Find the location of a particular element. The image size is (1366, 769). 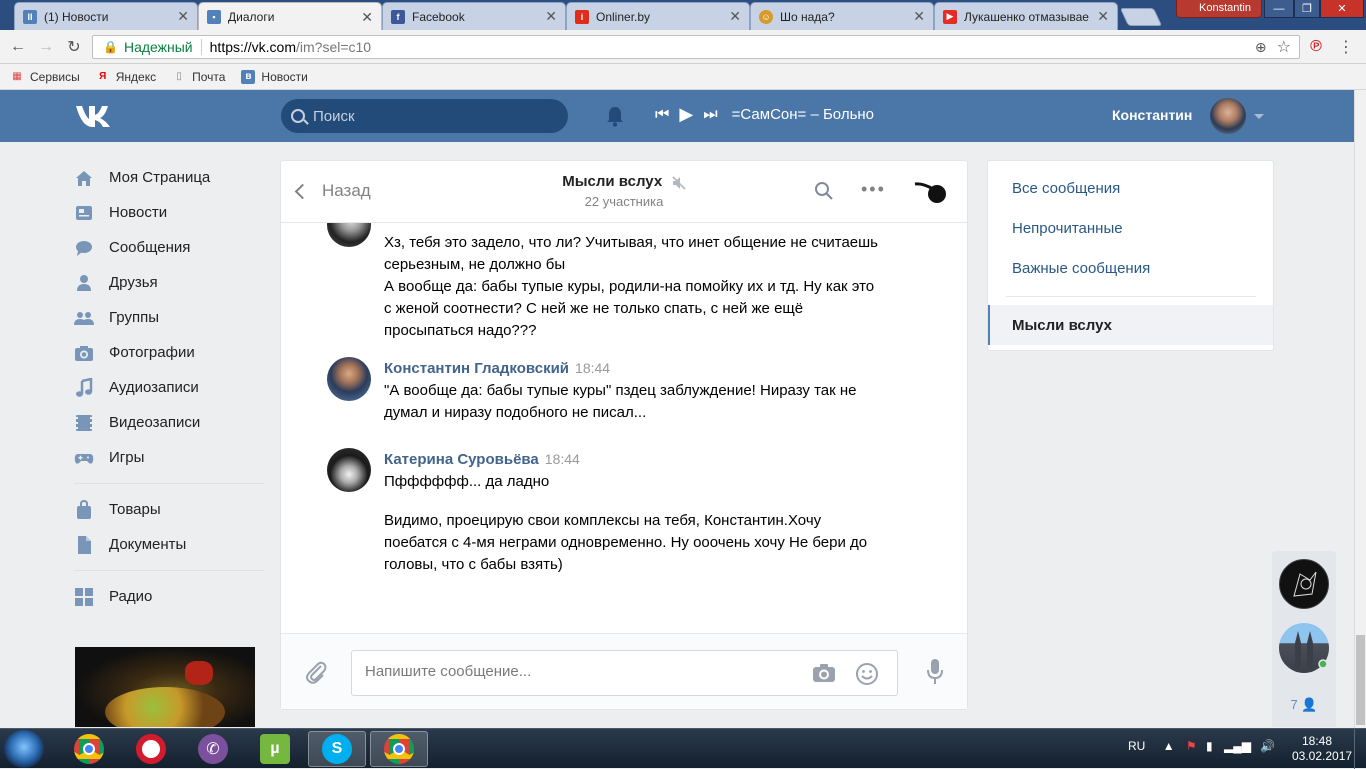

menu-item-audio: Аудиозаписи is located at coordinates (169, 387).